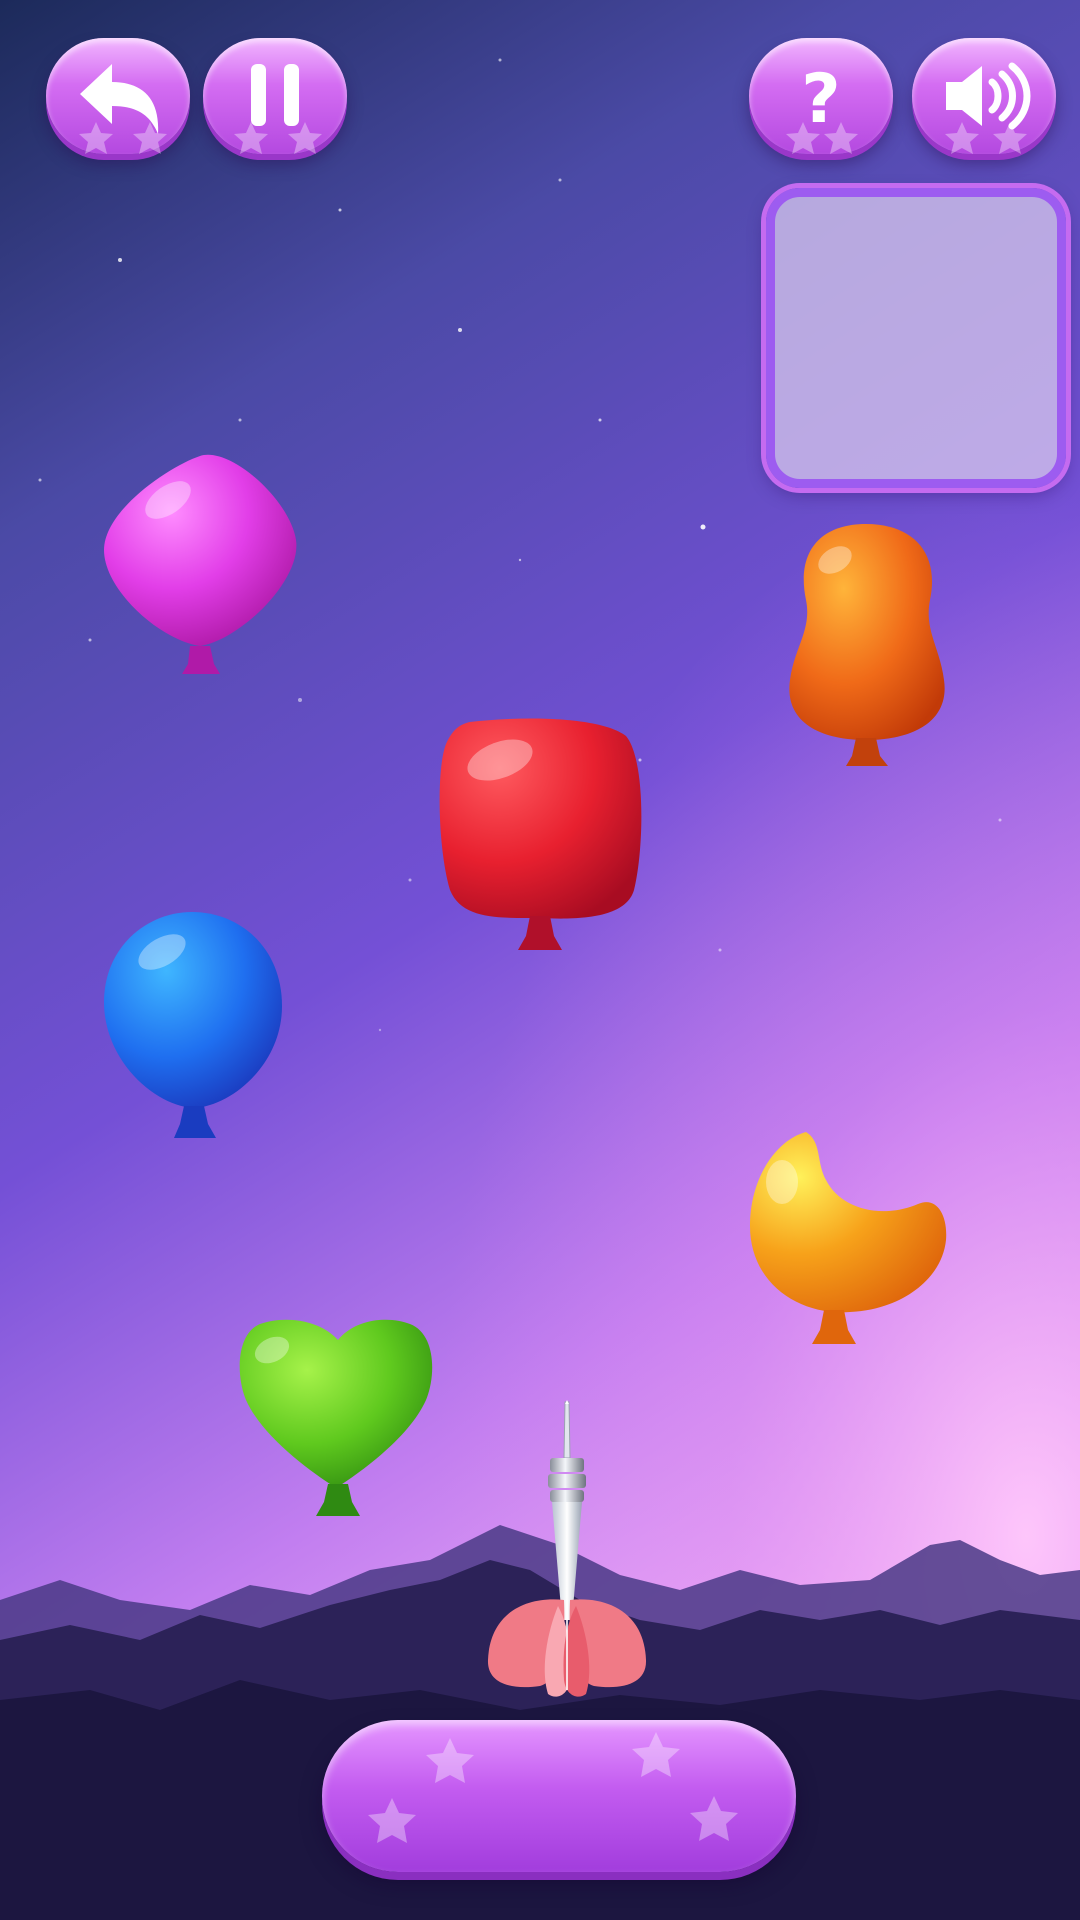 Image resolution: width=1080 pixels, height=1920 pixels. I want to click on back-button, so click(118, 96).